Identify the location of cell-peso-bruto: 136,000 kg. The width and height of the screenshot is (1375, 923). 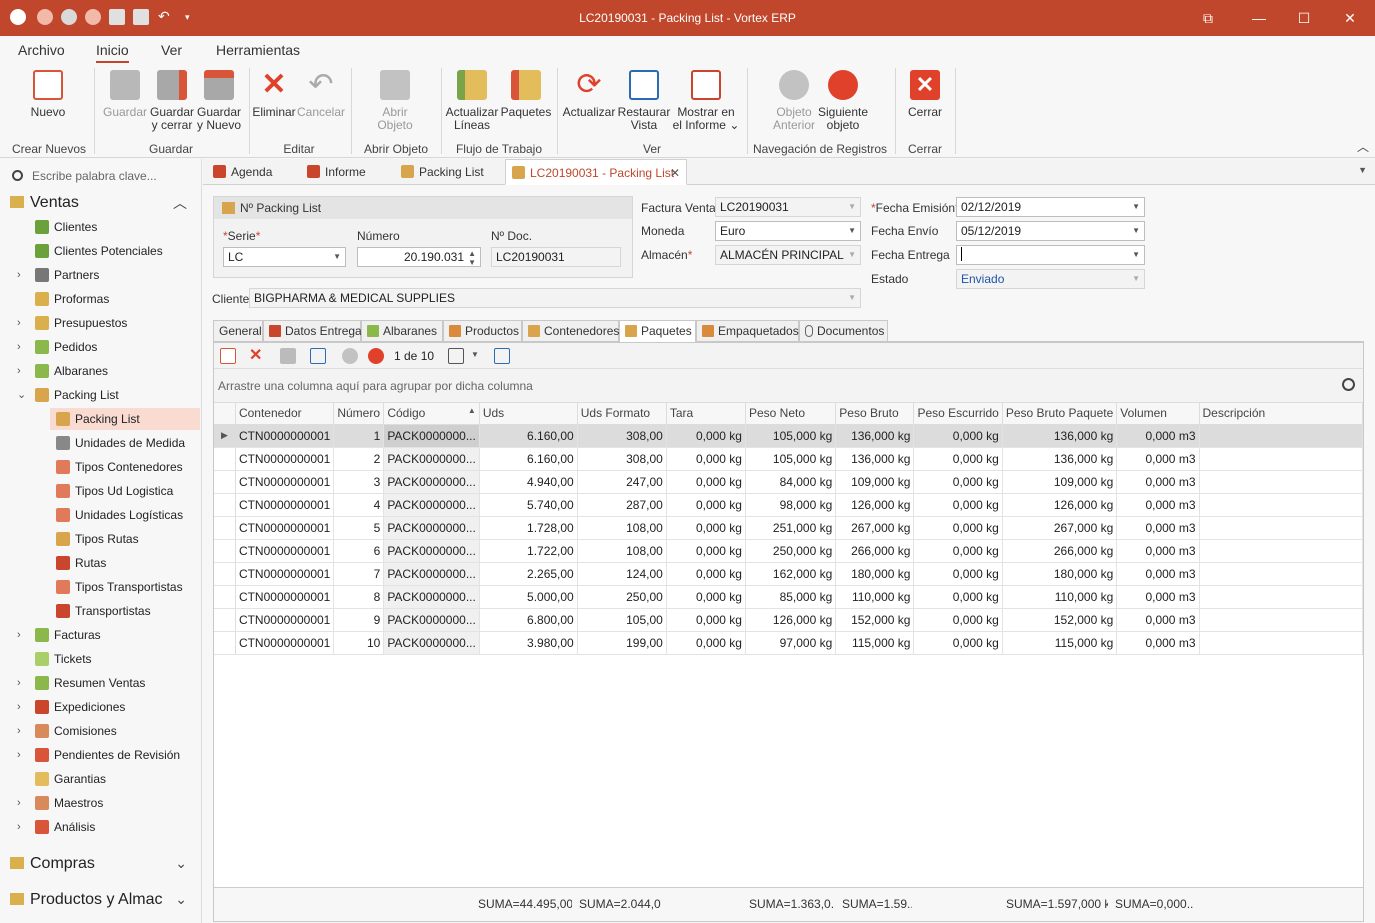
(875, 459).